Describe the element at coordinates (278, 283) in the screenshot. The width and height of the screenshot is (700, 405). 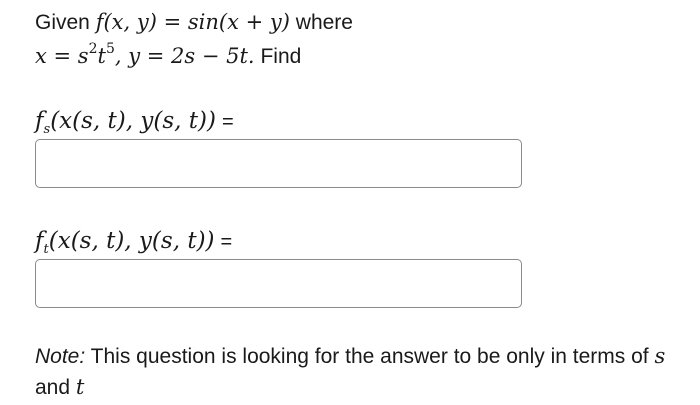
I see `answer-input-ft` at that location.